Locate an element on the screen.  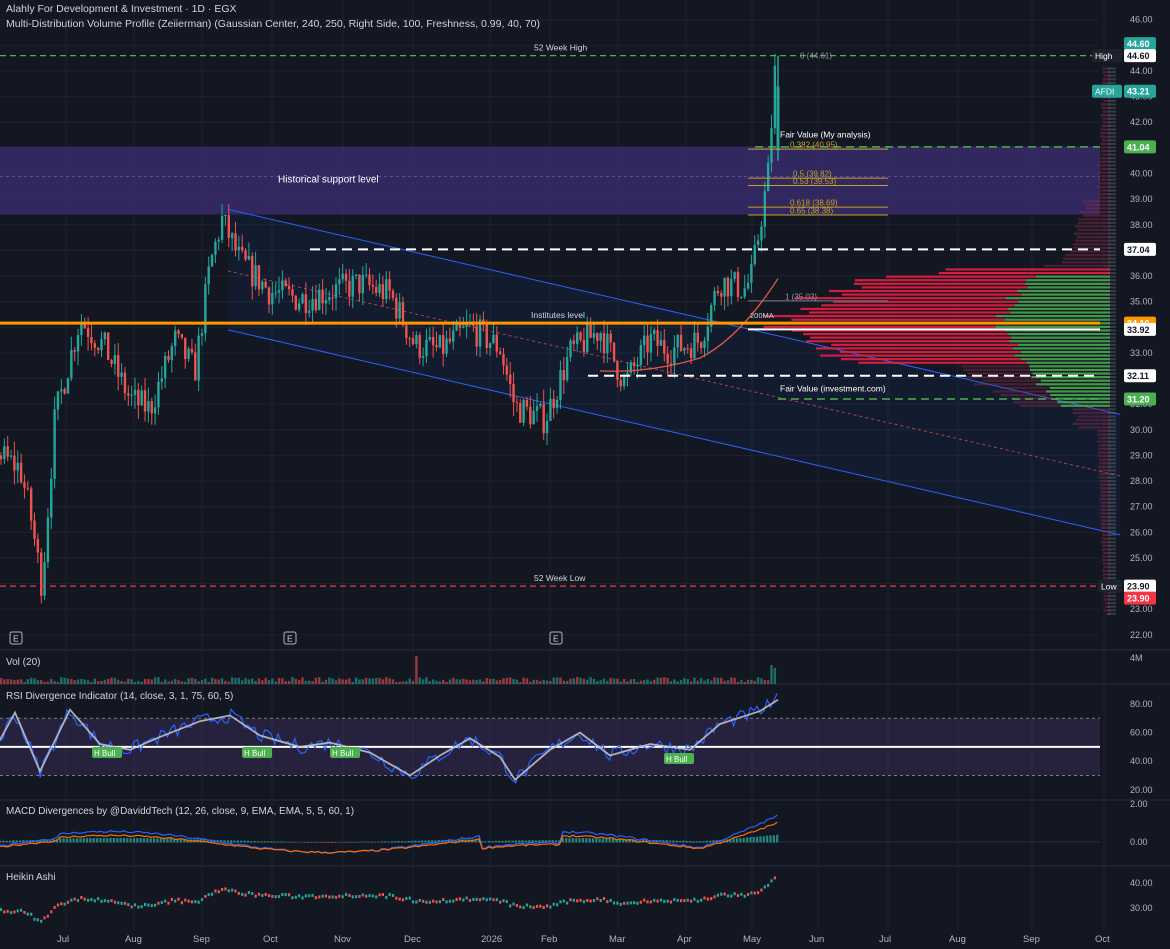
x-axis-label: Jun is located at coordinates (816, 939).